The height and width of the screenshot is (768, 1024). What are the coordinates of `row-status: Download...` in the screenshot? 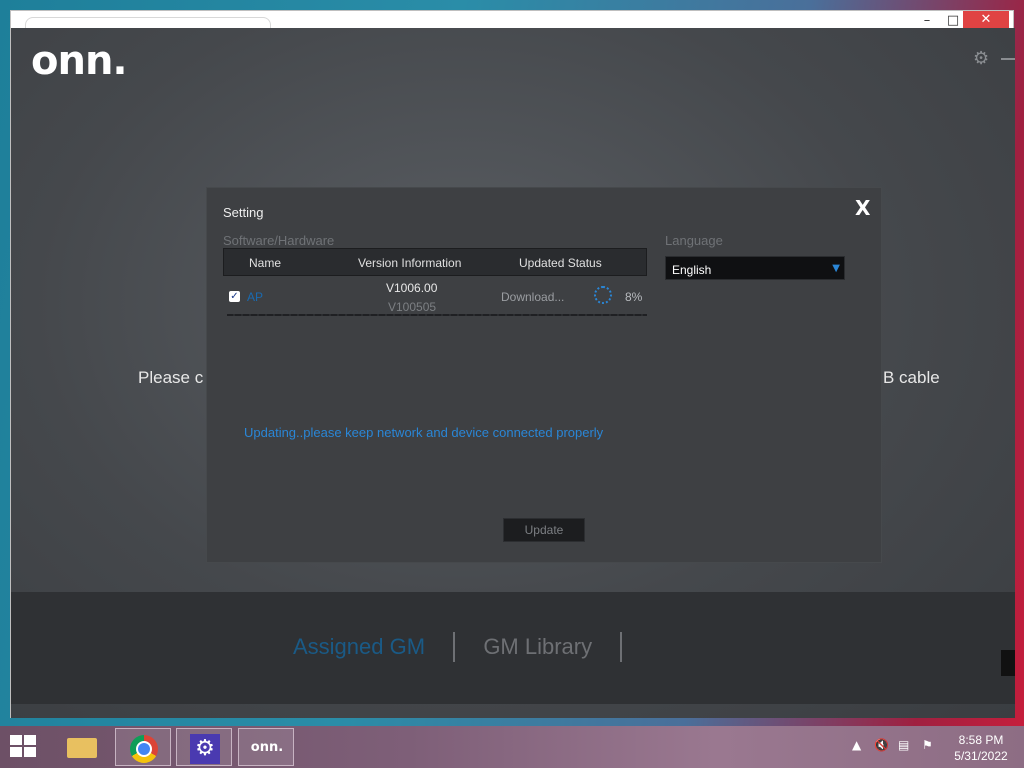 It's located at (533, 297).